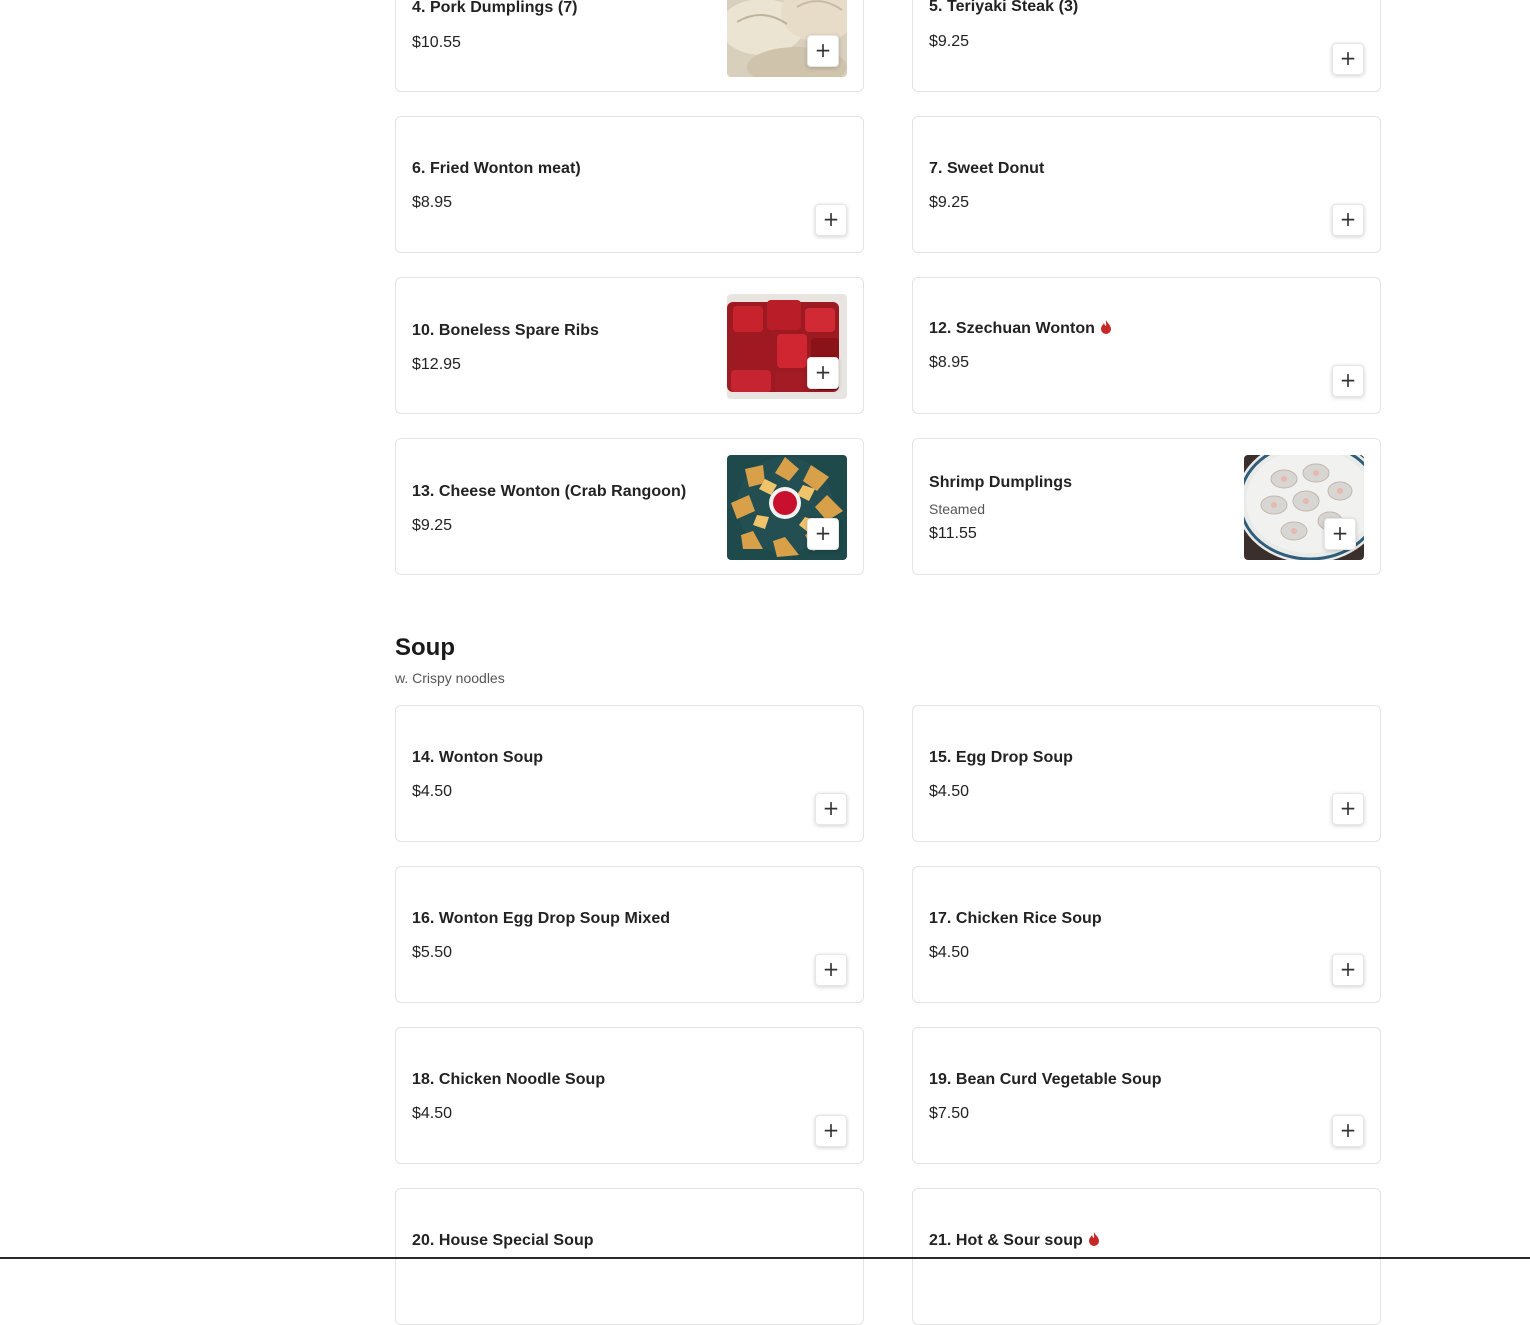 The height and width of the screenshot is (1325, 1530). I want to click on menu-item-card: 7. Sweet Donut $9.25 +, so click(1146, 184).